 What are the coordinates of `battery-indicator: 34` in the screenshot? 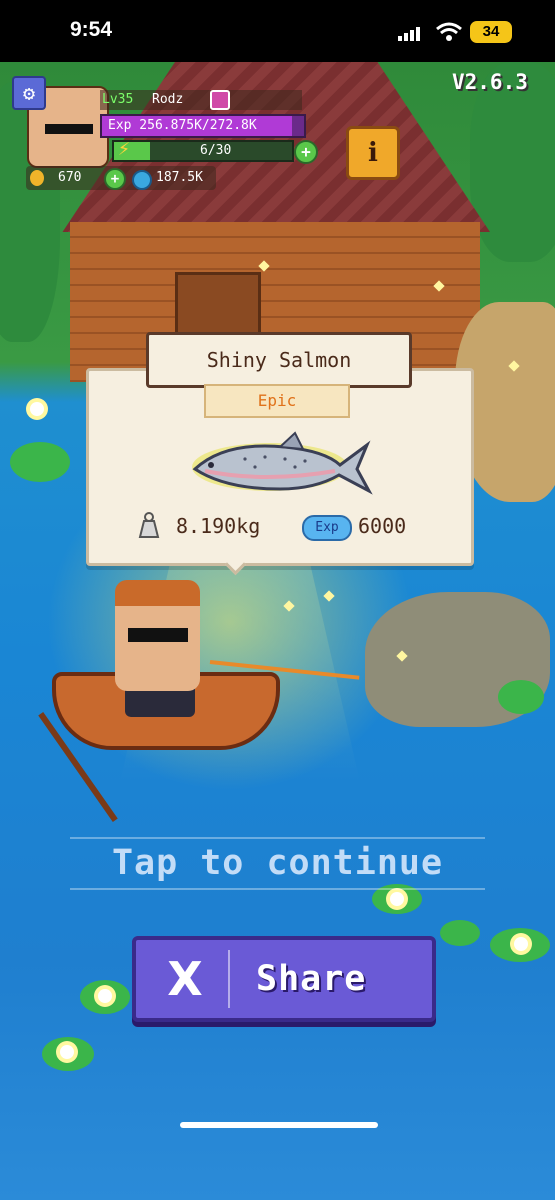 It's located at (491, 32).